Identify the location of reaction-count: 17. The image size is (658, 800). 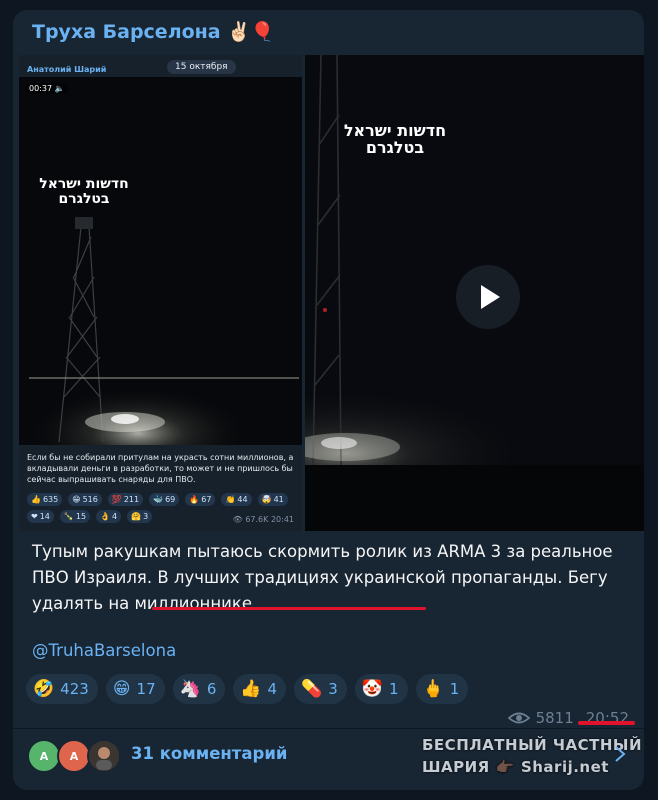
(146, 689).